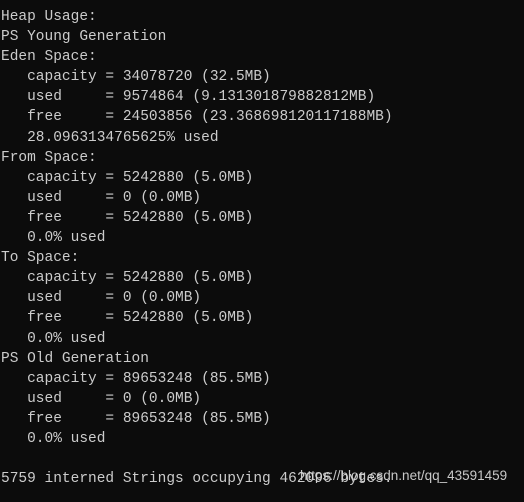 The image size is (524, 502). Describe the element at coordinates (49, 57) in the screenshot. I see `console-line: Eden Space:` at that location.